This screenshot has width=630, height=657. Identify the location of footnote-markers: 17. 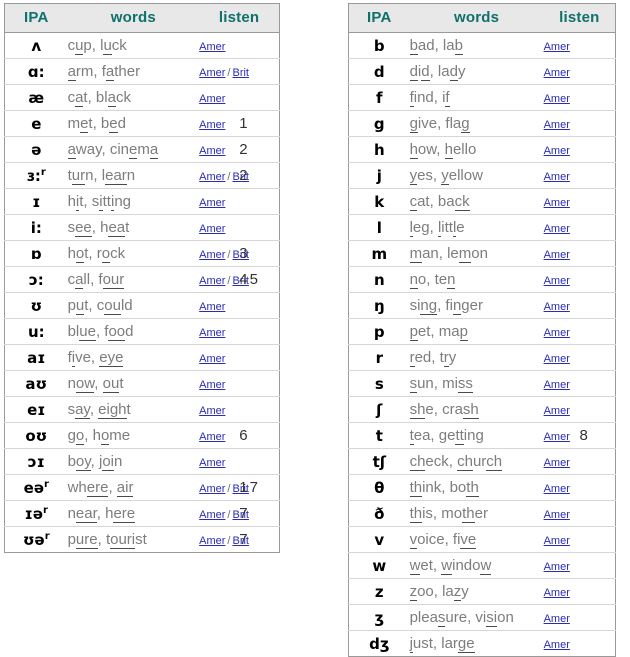
(259, 488).